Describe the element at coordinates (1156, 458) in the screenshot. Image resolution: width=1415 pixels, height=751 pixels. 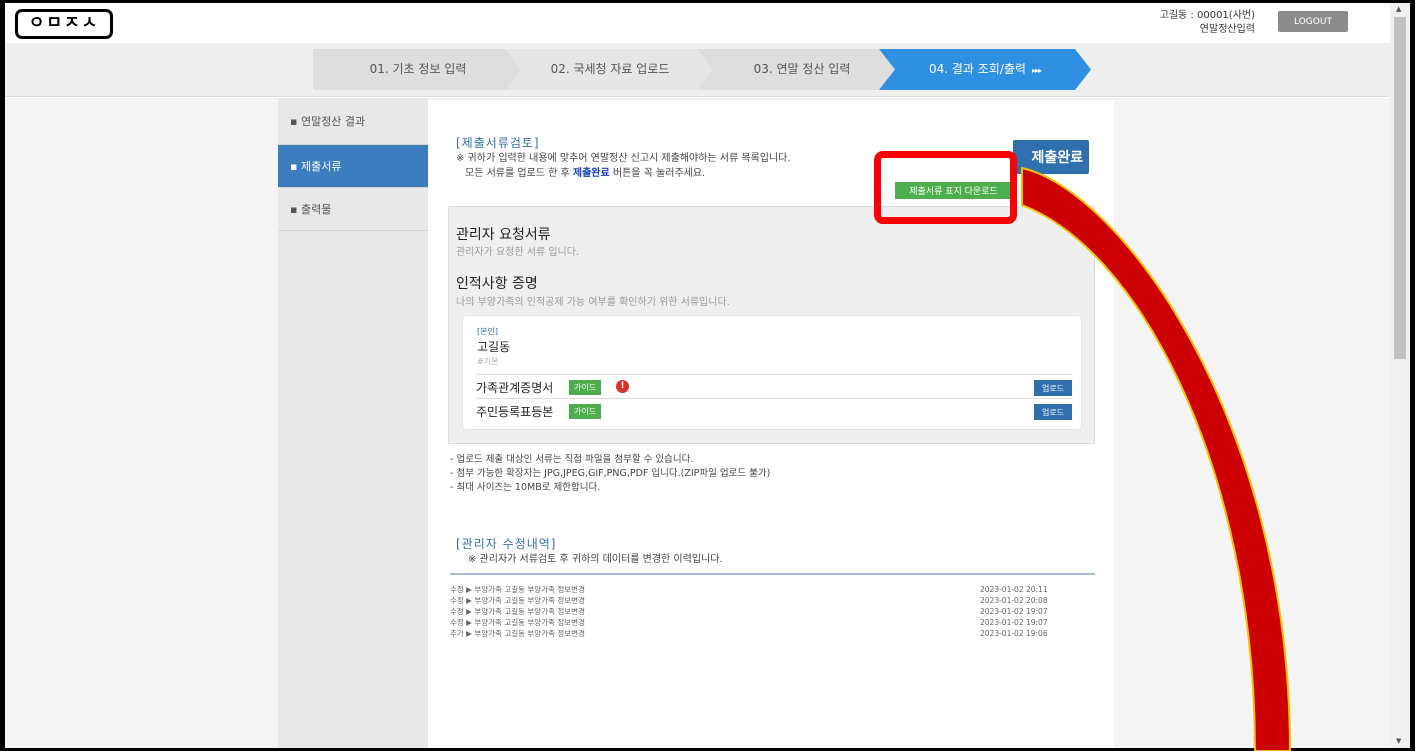
I see `callout-arrow-icon` at that location.